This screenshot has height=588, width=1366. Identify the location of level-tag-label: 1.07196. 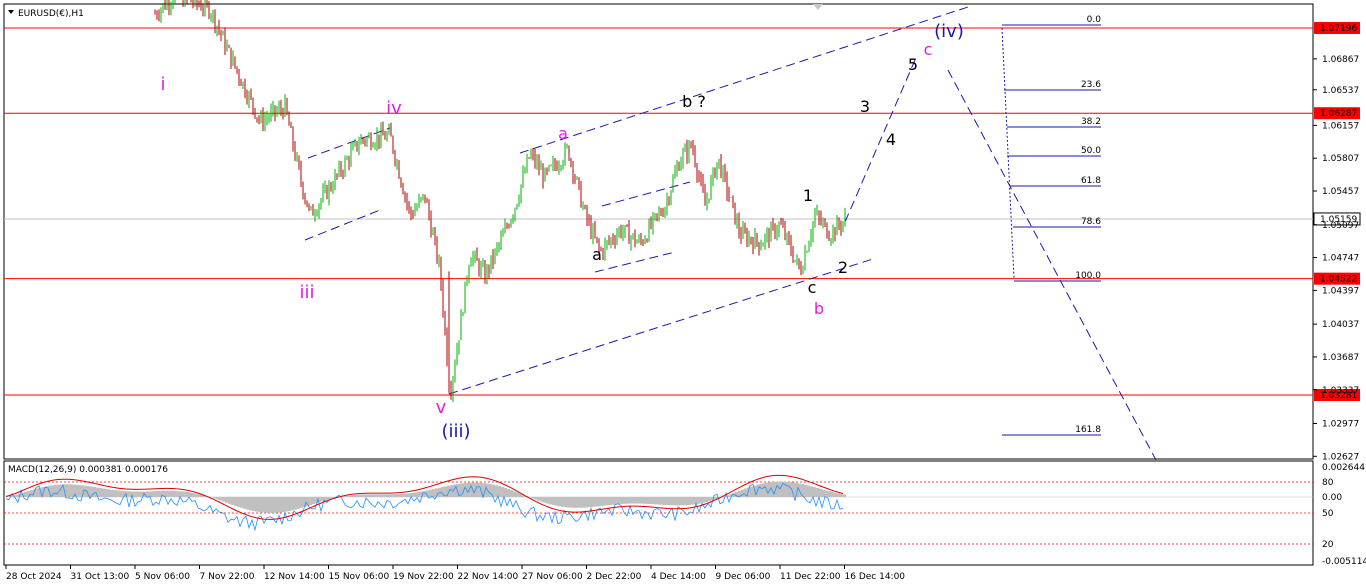
(1338, 29).